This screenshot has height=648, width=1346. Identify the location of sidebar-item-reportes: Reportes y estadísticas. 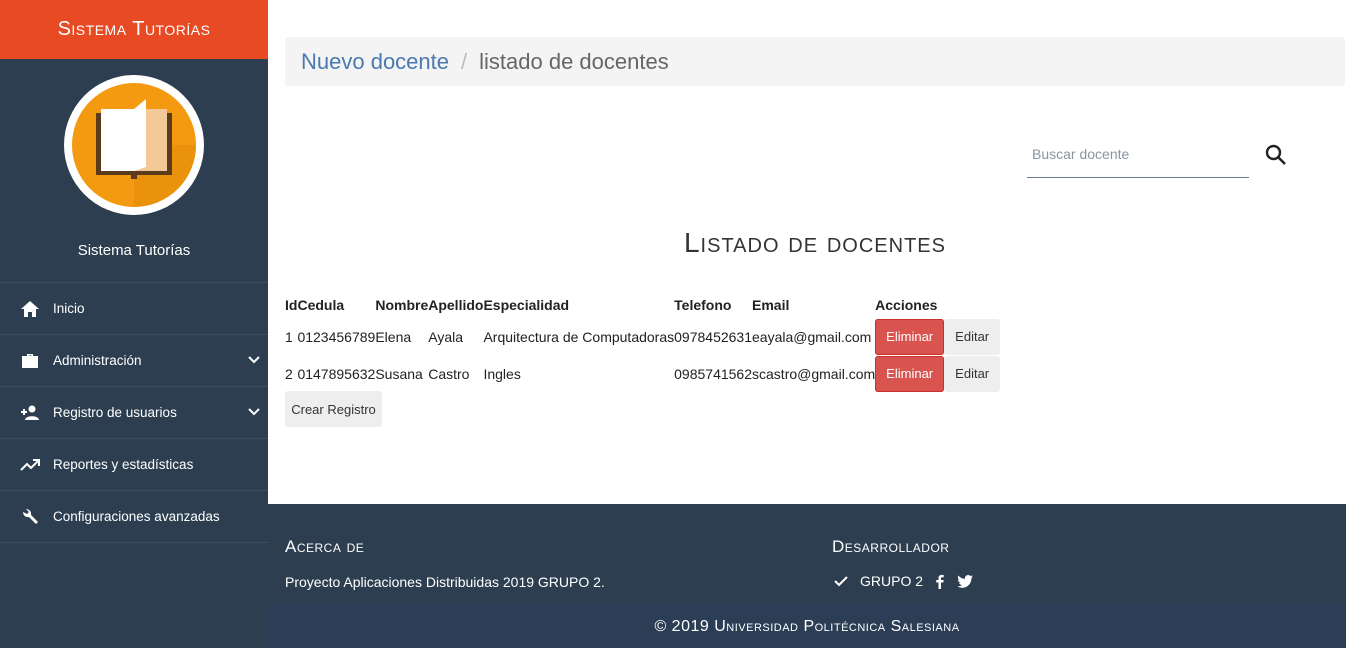
(134, 465).